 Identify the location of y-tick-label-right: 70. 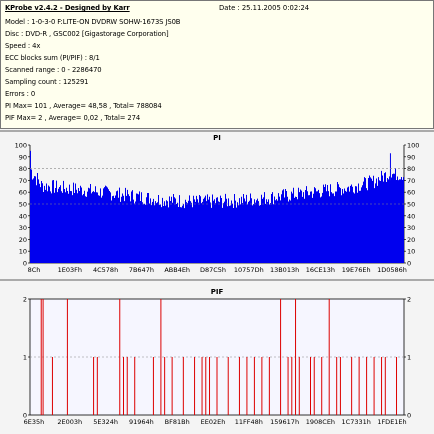
(411, 181).